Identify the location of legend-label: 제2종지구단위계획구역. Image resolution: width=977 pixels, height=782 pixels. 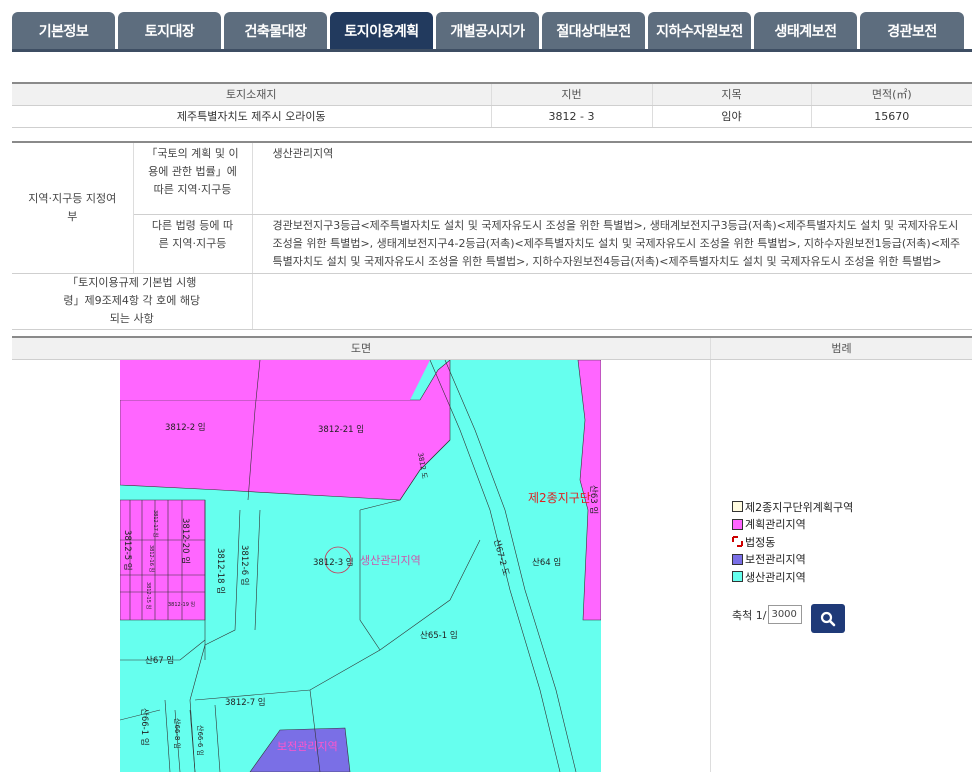
(799, 507).